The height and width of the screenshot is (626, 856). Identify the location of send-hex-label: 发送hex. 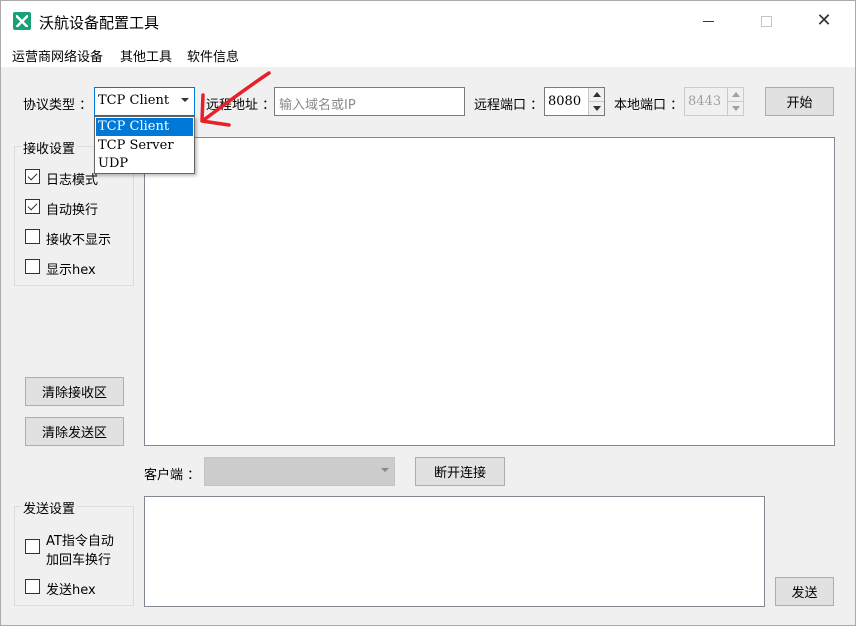
(71, 590).